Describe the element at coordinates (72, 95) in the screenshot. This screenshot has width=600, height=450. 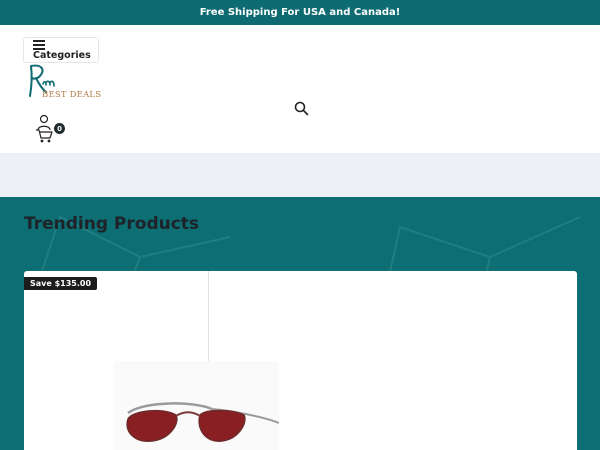
I see `logo-text: BEST DEALS` at that location.